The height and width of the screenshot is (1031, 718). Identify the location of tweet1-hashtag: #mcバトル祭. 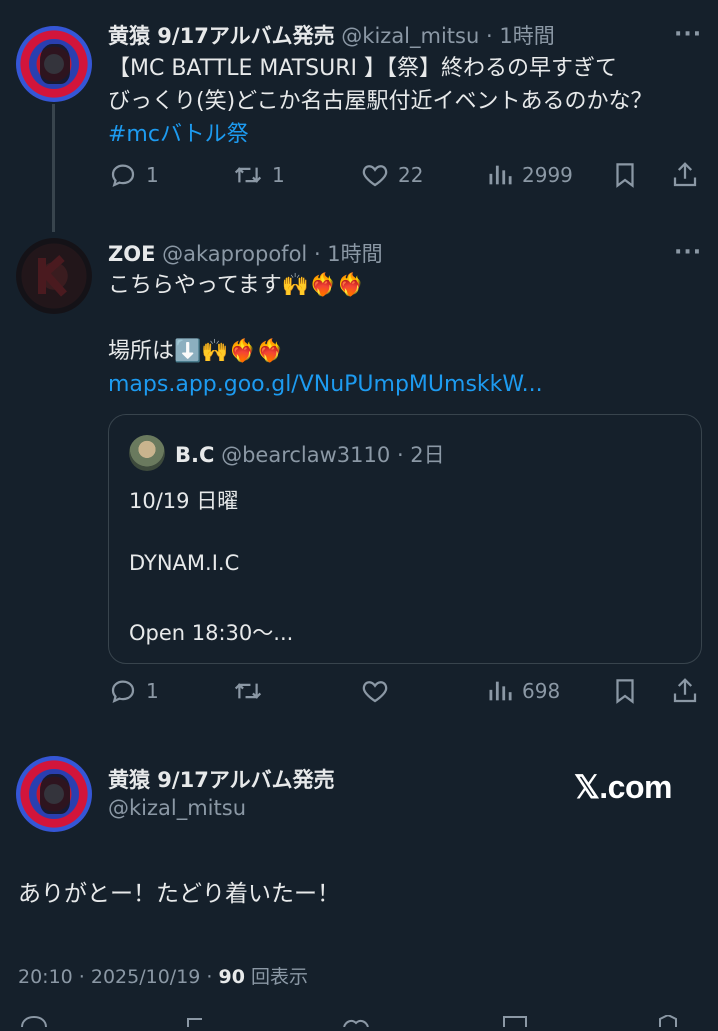
(178, 134).